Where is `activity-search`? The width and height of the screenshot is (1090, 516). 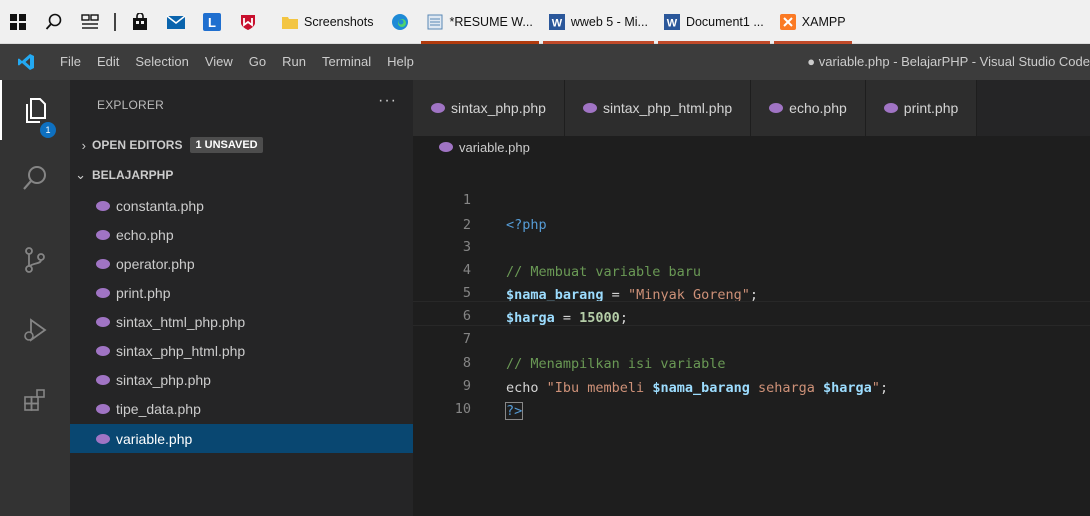
activity-search is located at coordinates (35, 178).